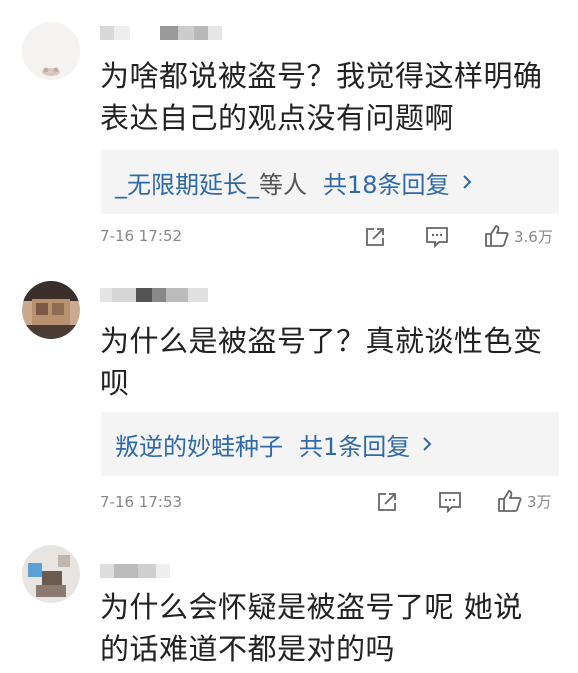  What do you see at coordinates (321, 97) in the screenshot?
I see `comment-text: 为啥都说被盗号？我觉得这样明确表达自己的观点没有问题啊` at bounding box center [321, 97].